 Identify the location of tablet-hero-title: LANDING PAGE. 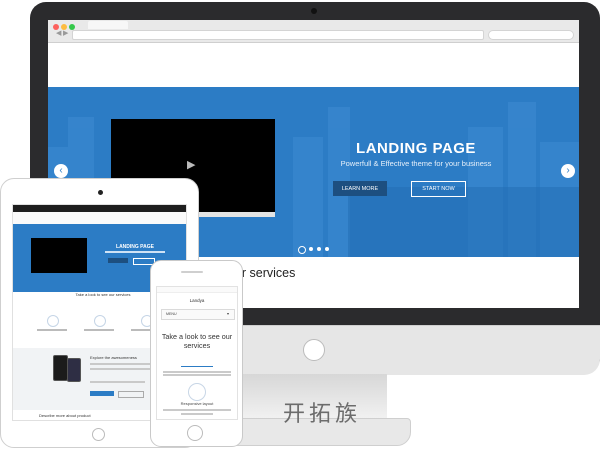
(135, 247).